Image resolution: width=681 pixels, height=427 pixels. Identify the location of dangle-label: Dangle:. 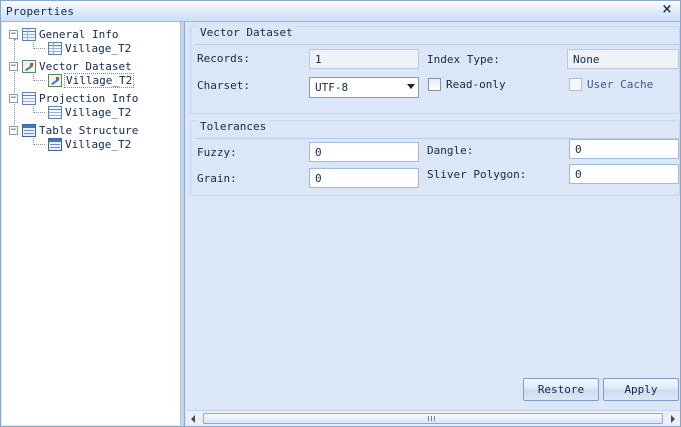
(450, 150).